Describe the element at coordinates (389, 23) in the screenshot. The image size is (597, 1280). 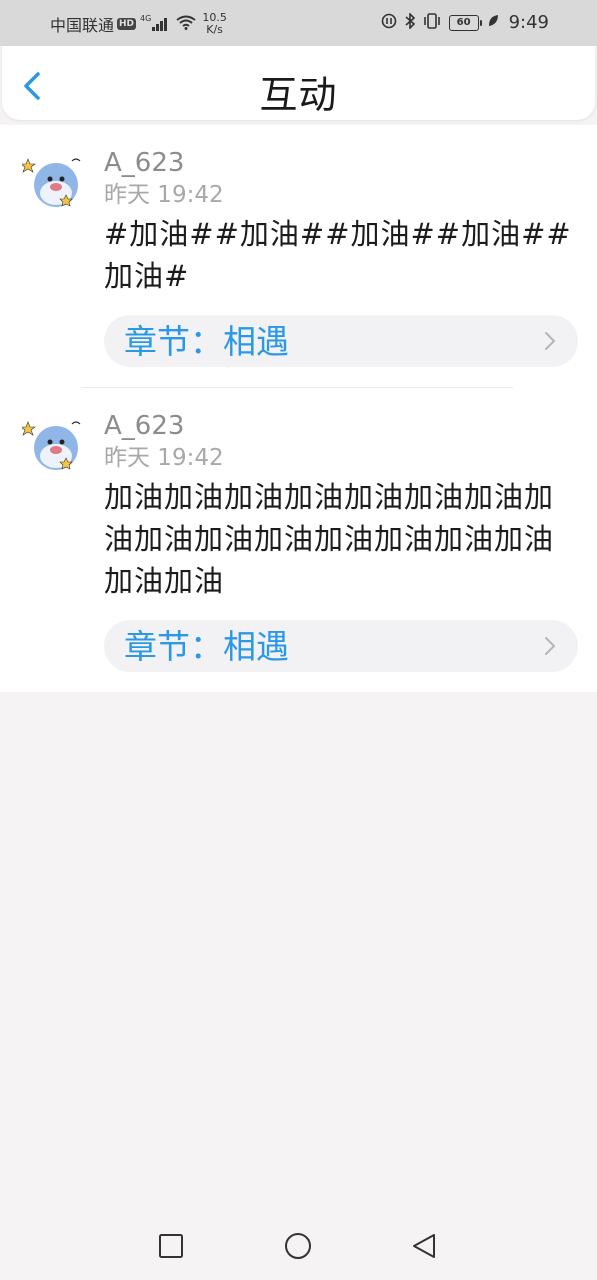
I see `data-saver-icon` at that location.